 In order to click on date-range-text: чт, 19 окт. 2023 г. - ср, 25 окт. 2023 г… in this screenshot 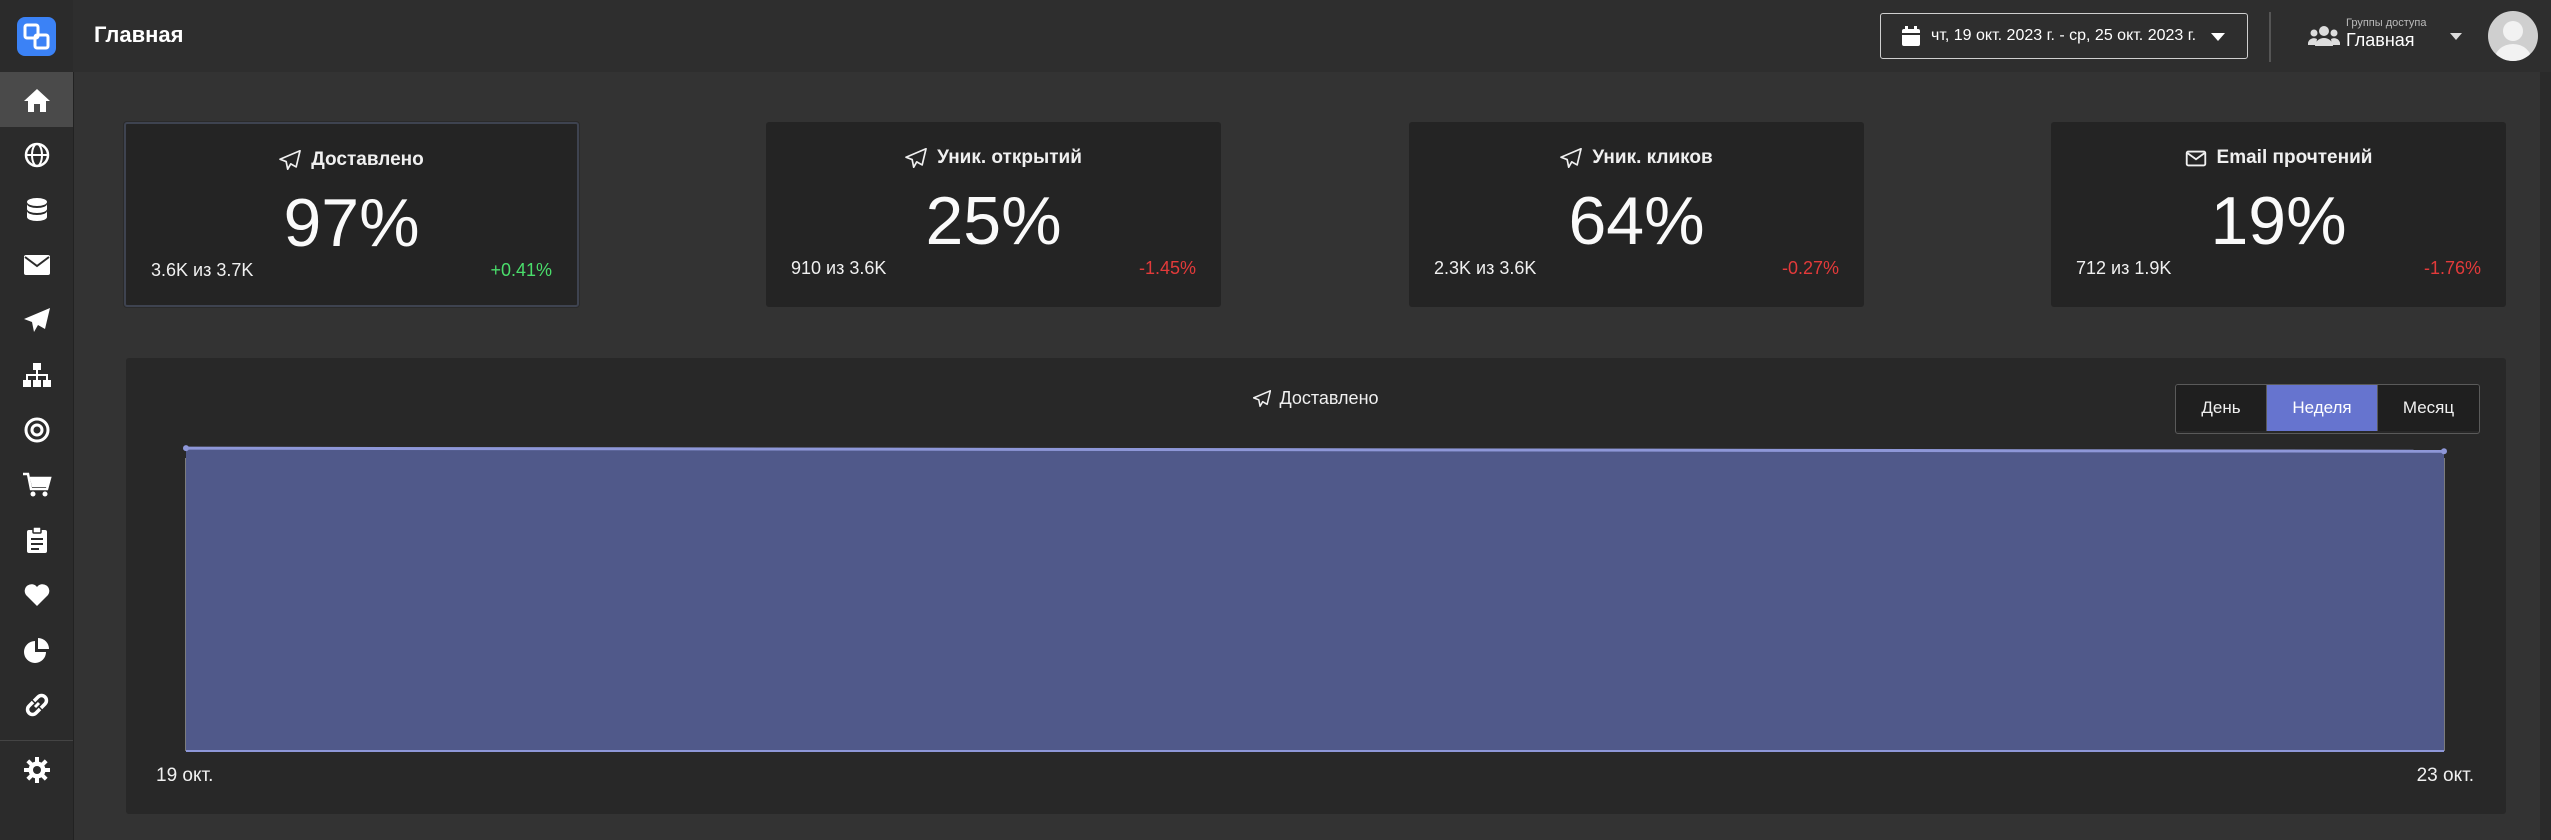, I will do `click(2064, 35)`.